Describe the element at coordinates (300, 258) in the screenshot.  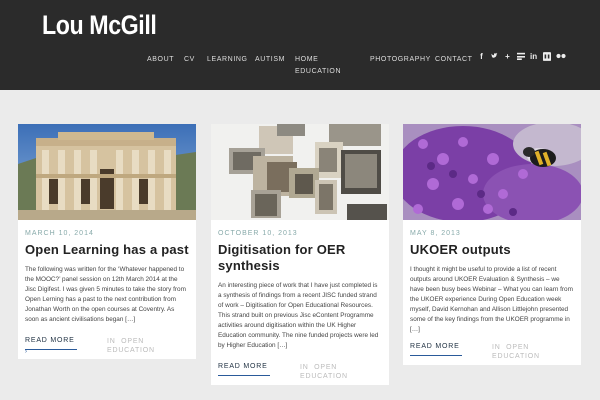
I see `post-title: Digitisation for OER synthesis` at that location.